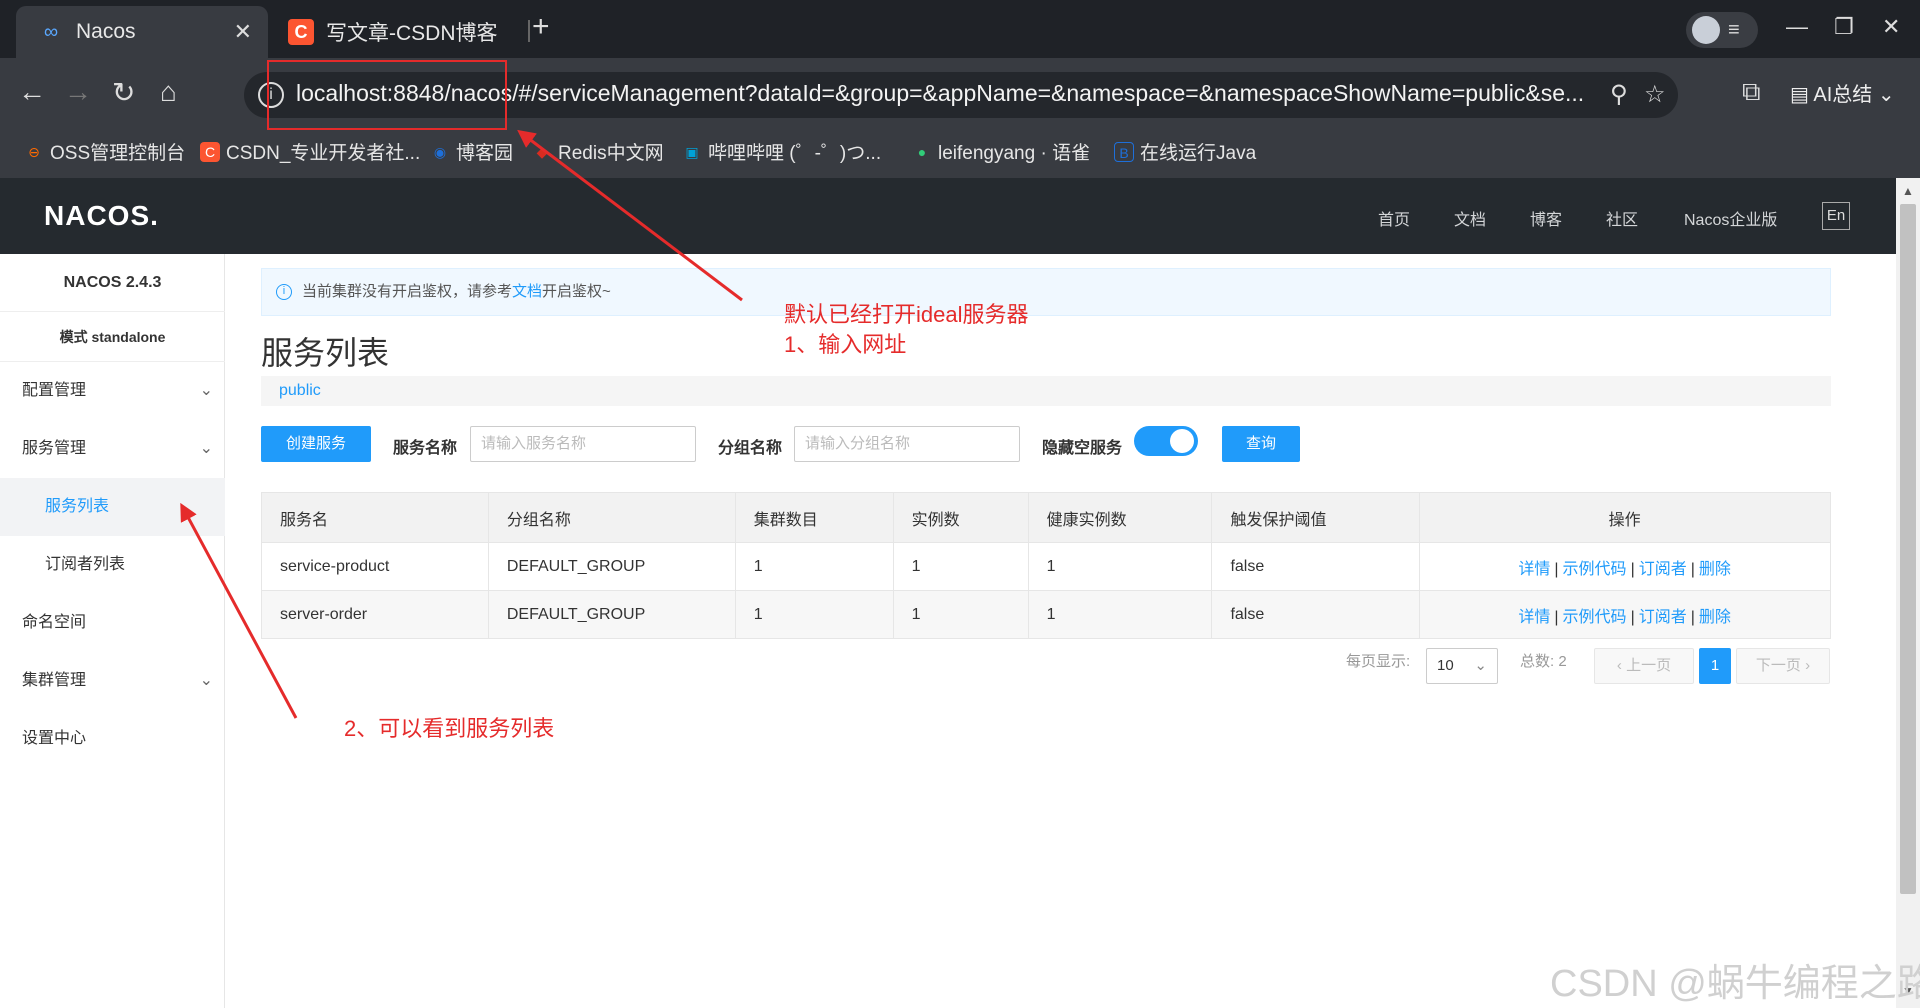 The image size is (1920, 1008). I want to click on page-number-current: 1, so click(1715, 666).